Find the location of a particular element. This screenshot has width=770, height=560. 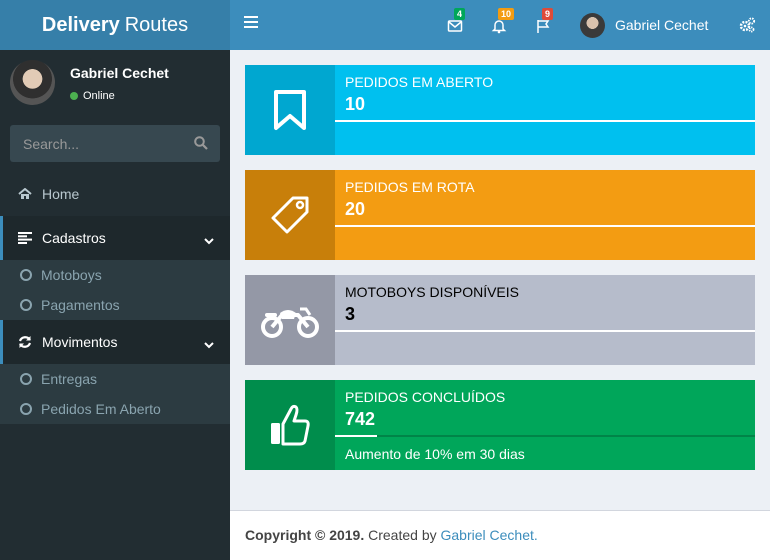

info-box-content: MOTOBOYS DISPONÍVEIS 3 is located at coordinates (545, 320).